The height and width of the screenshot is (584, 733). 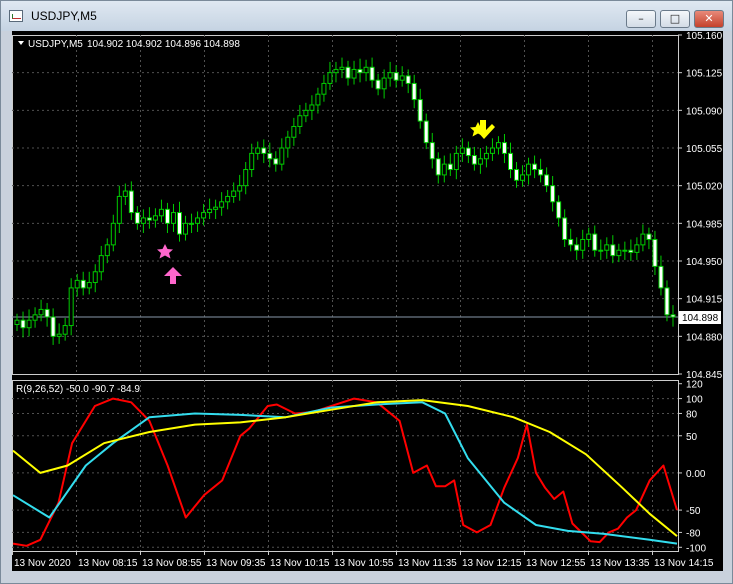 What do you see at coordinates (620, 563) in the screenshot?
I see `time-tick-label: 13 Nov 13:35` at bounding box center [620, 563].